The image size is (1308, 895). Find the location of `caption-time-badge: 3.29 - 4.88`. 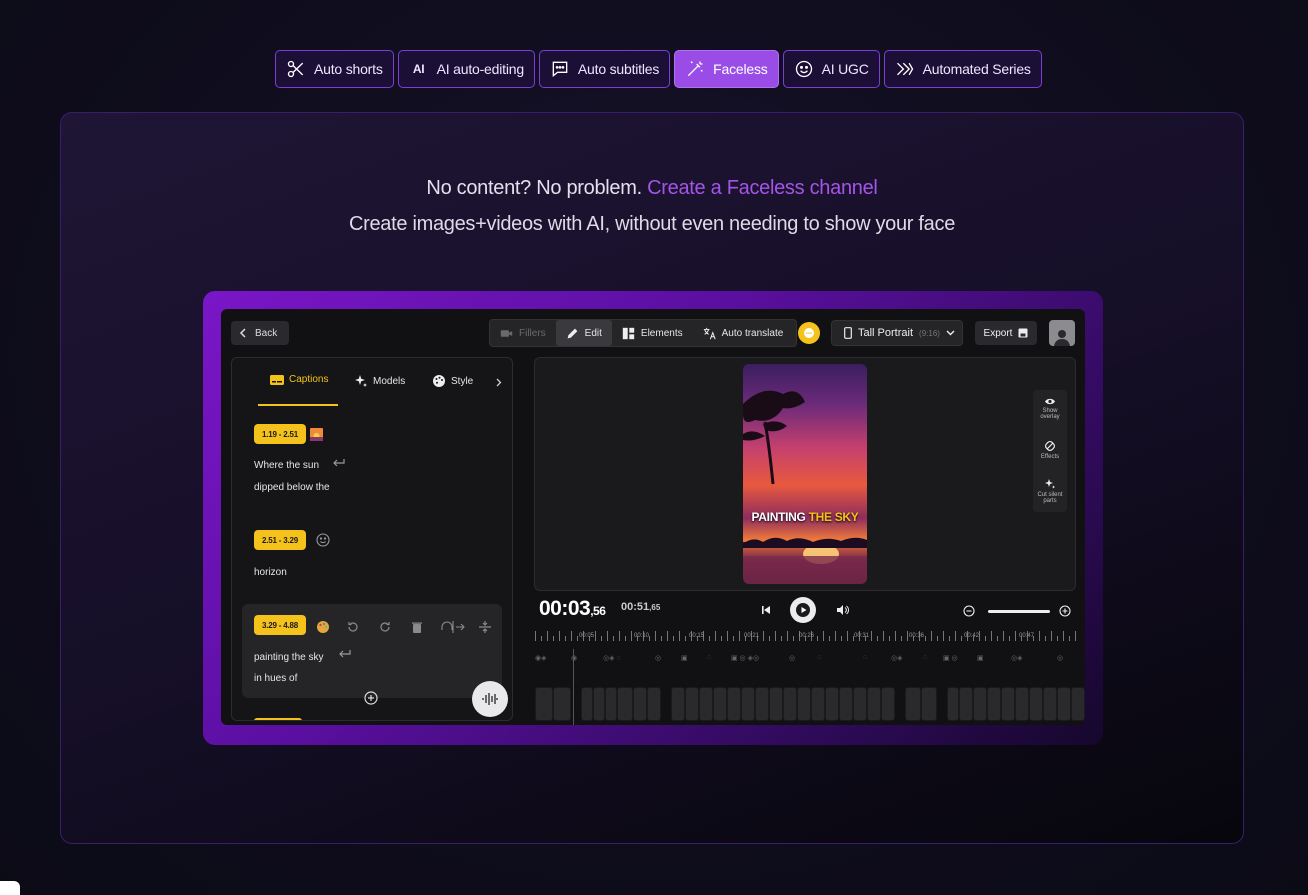

caption-time-badge: 3.29 - 4.88 is located at coordinates (280, 625).